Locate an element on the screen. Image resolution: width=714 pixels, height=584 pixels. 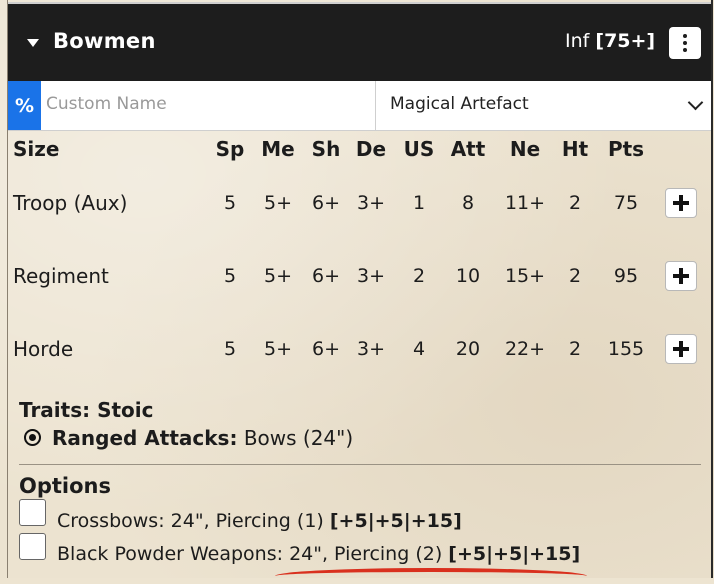
add-troop-button is located at coordinates (681, 203).